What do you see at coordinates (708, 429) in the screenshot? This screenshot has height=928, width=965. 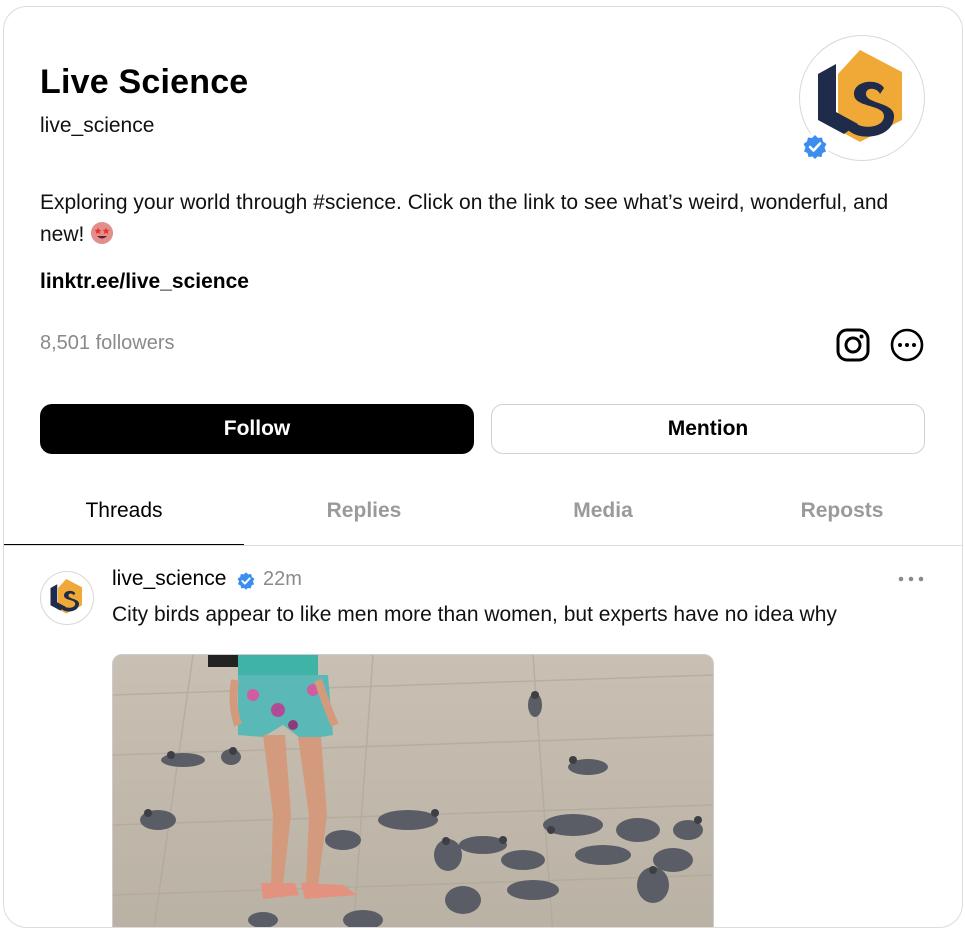 I see `mention-button: Mention` at bounding box center [708, 429].